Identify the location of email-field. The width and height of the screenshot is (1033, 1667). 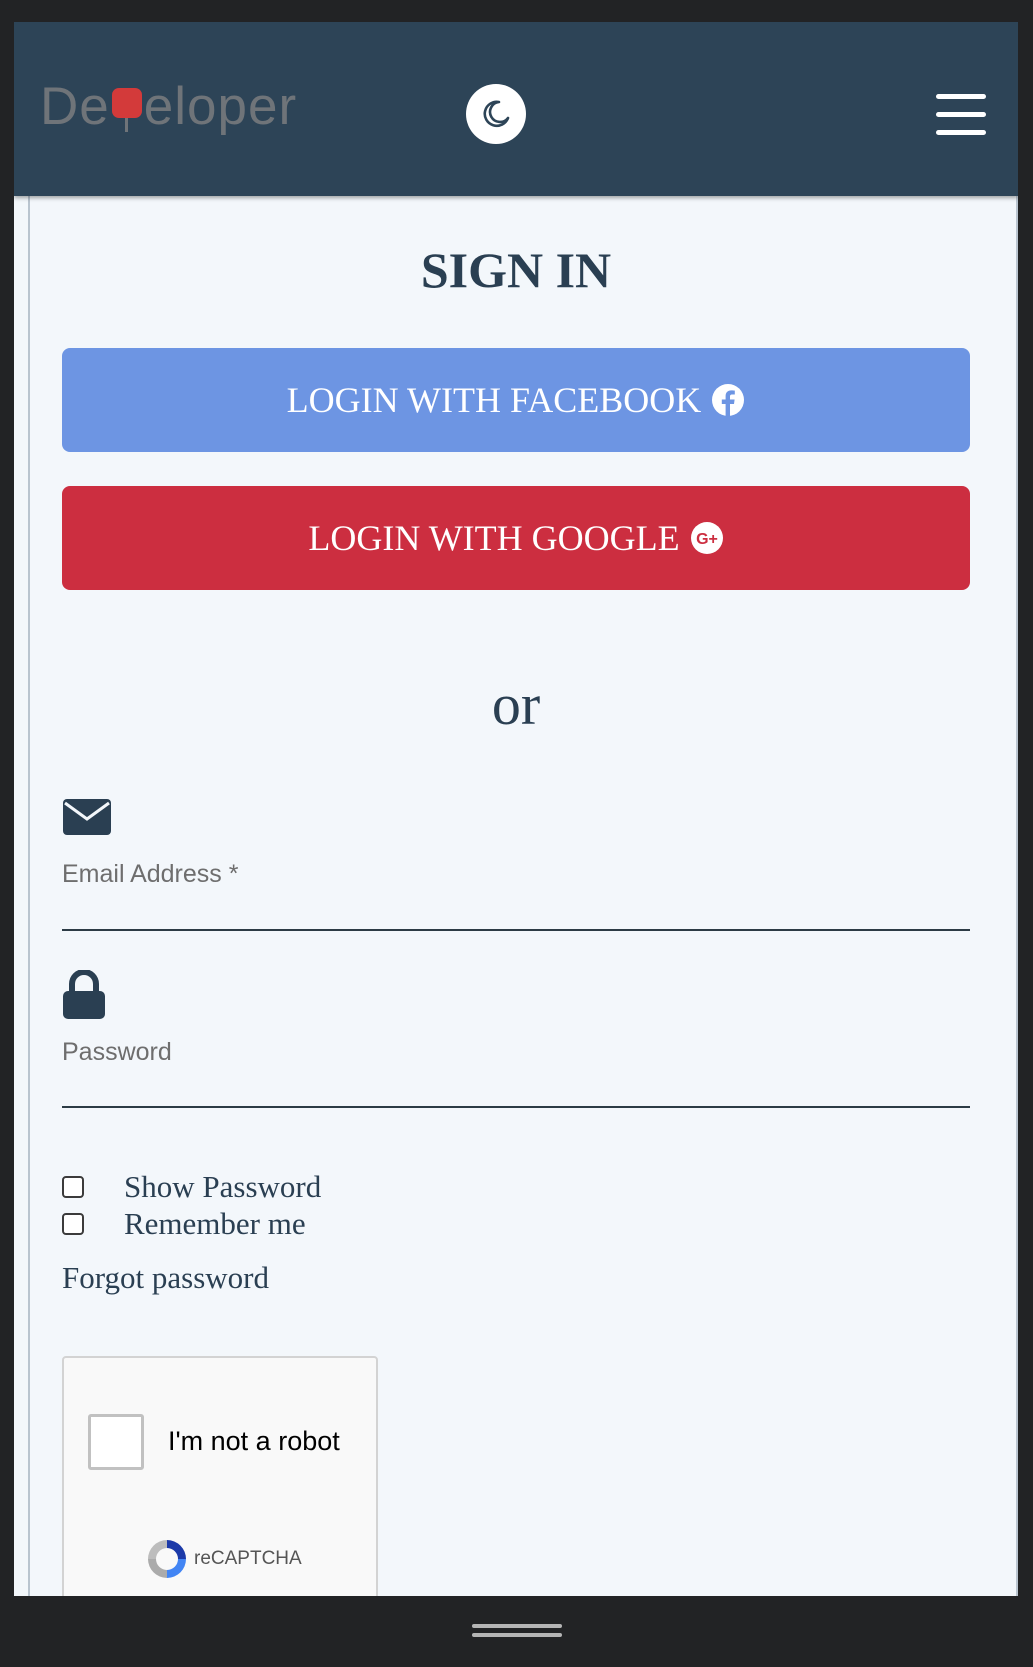
(518, 909).